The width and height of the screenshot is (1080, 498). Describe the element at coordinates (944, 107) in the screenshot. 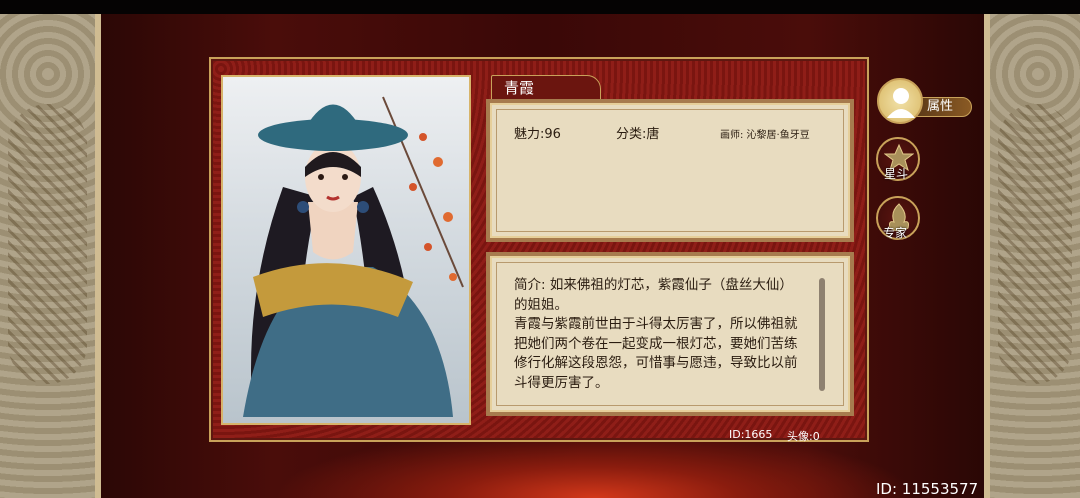

I see `tab-attributes-label: 属性` at that location.